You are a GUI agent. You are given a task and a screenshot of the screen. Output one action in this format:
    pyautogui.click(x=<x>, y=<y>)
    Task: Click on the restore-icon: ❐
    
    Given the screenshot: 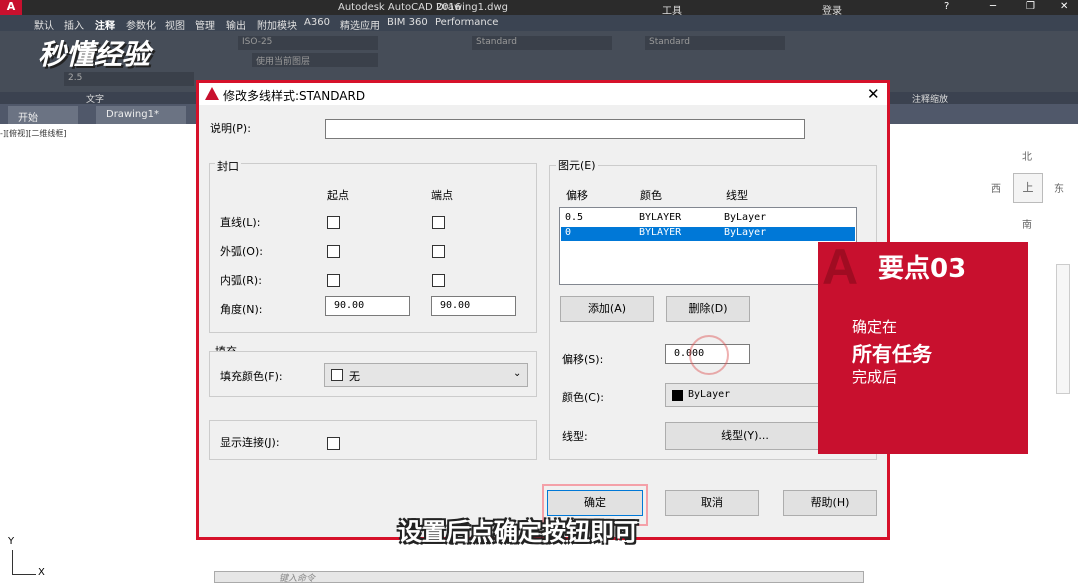 What is the action you would take?
    pyautogui.click(x=1030, y=6)
    